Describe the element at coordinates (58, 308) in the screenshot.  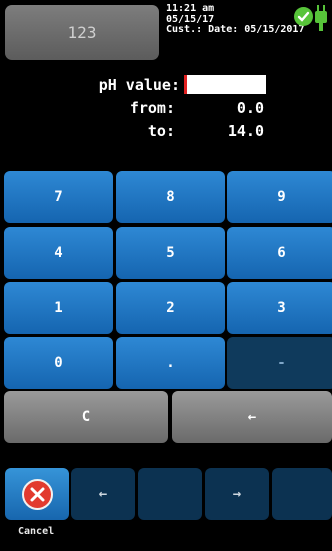
I see `key-1: 1` at that location.